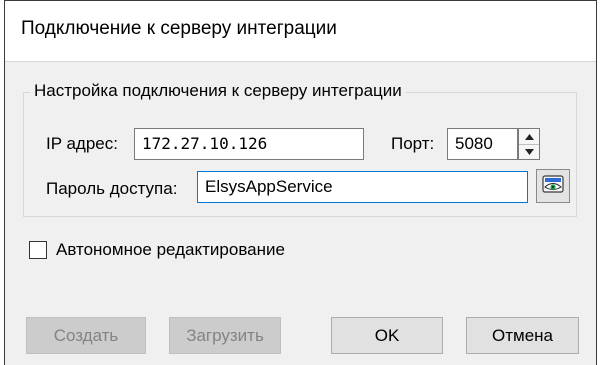  What do you see at coordinates (362, 187) in the screenshot?
I see `password-input: ElsysAppService` at bounding box center [362, 187].